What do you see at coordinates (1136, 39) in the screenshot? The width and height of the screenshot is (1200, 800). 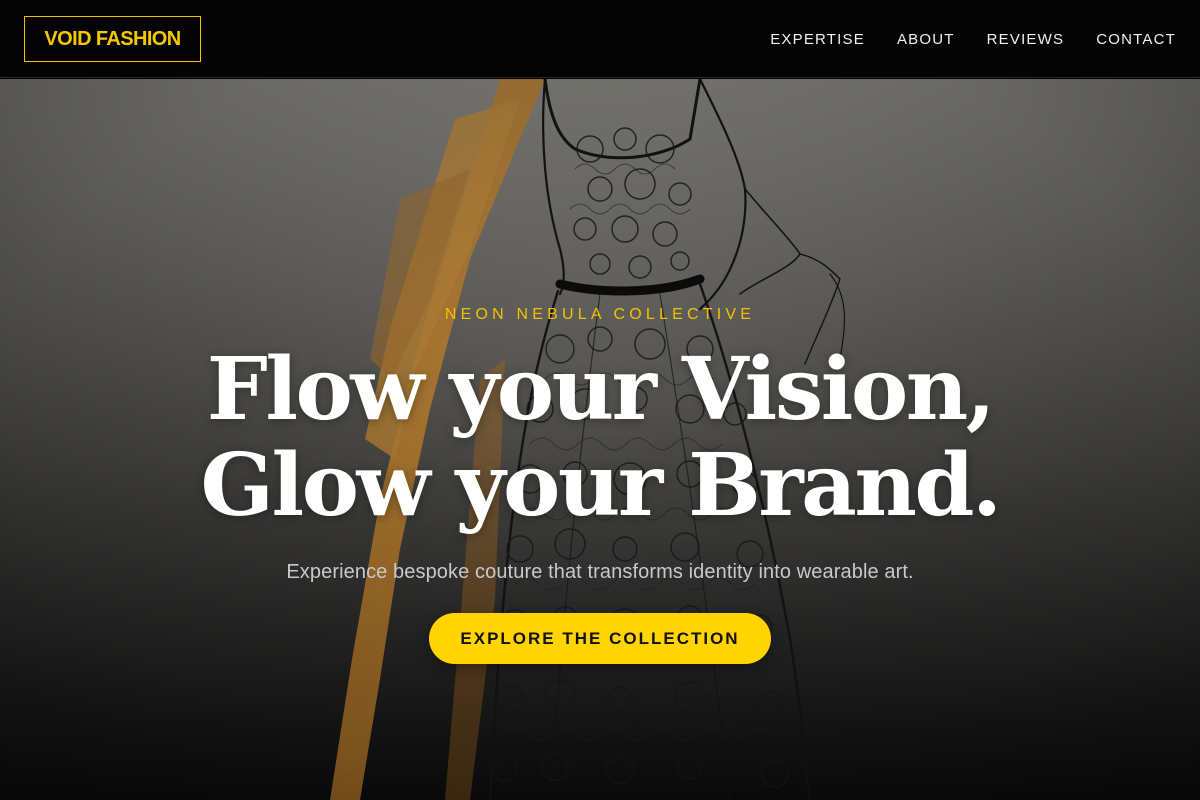 I see `nav-link-contact: CONTACT` at bounding box center [1136, 39].